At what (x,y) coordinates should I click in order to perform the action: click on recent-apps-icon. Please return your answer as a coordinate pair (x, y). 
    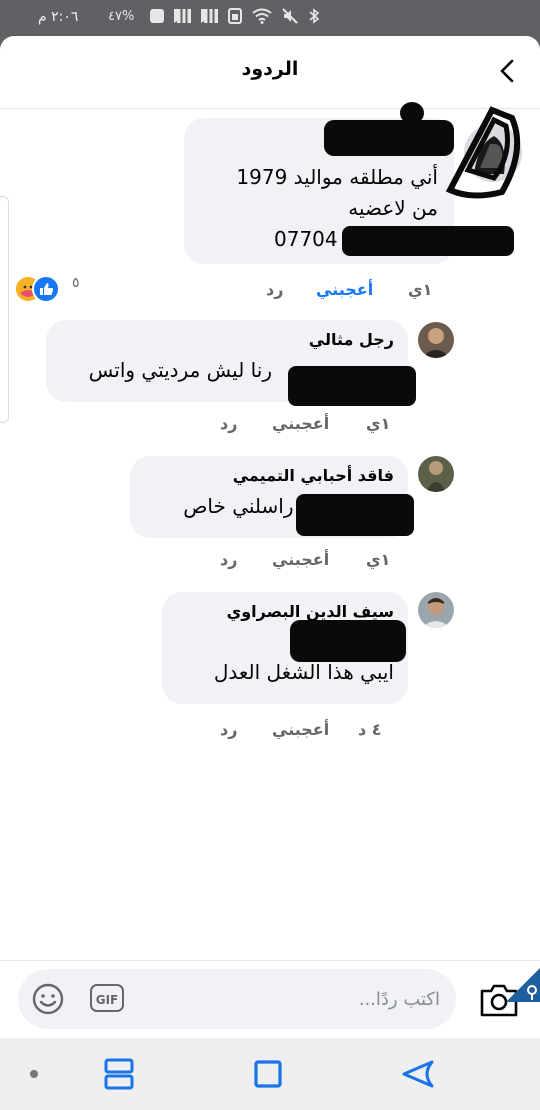
    Looking at the image, I should click on (120, 1074).